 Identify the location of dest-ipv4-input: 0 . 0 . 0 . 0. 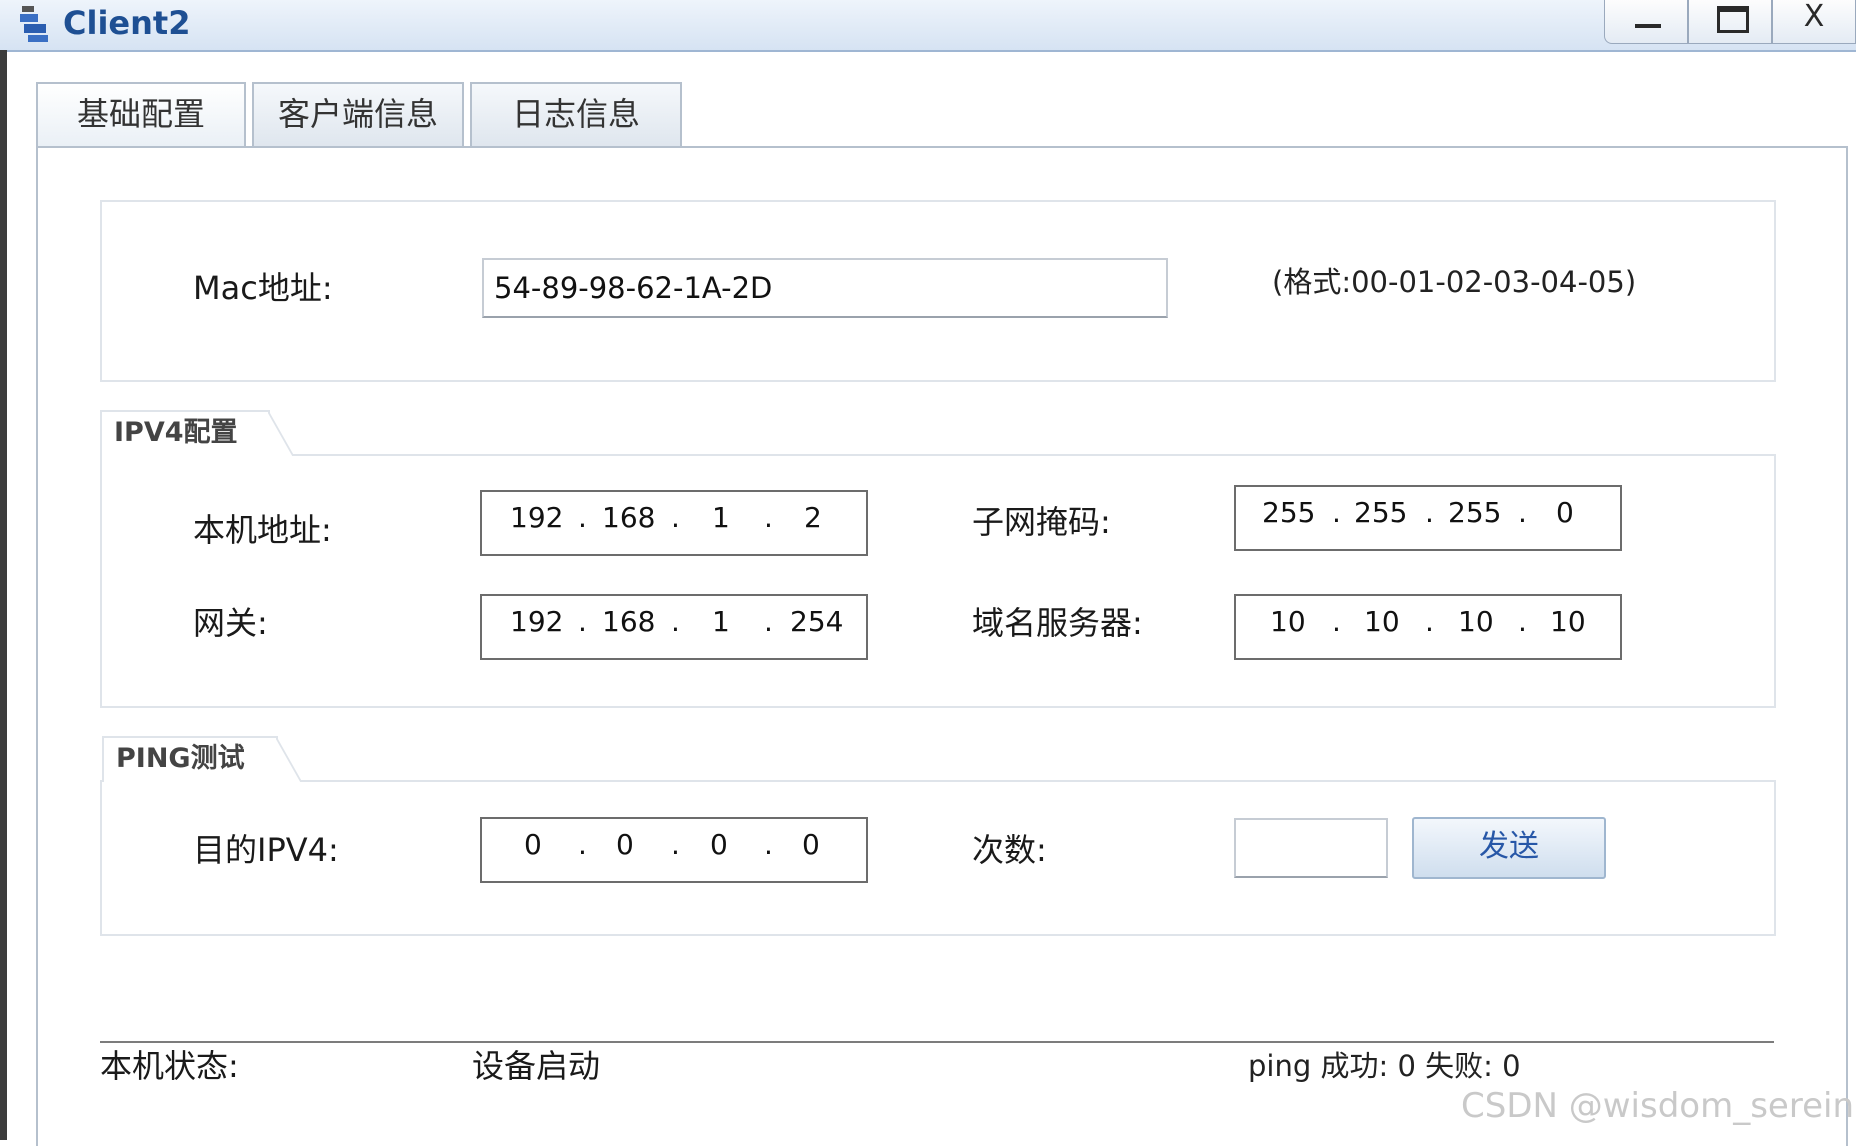
(674, 850).